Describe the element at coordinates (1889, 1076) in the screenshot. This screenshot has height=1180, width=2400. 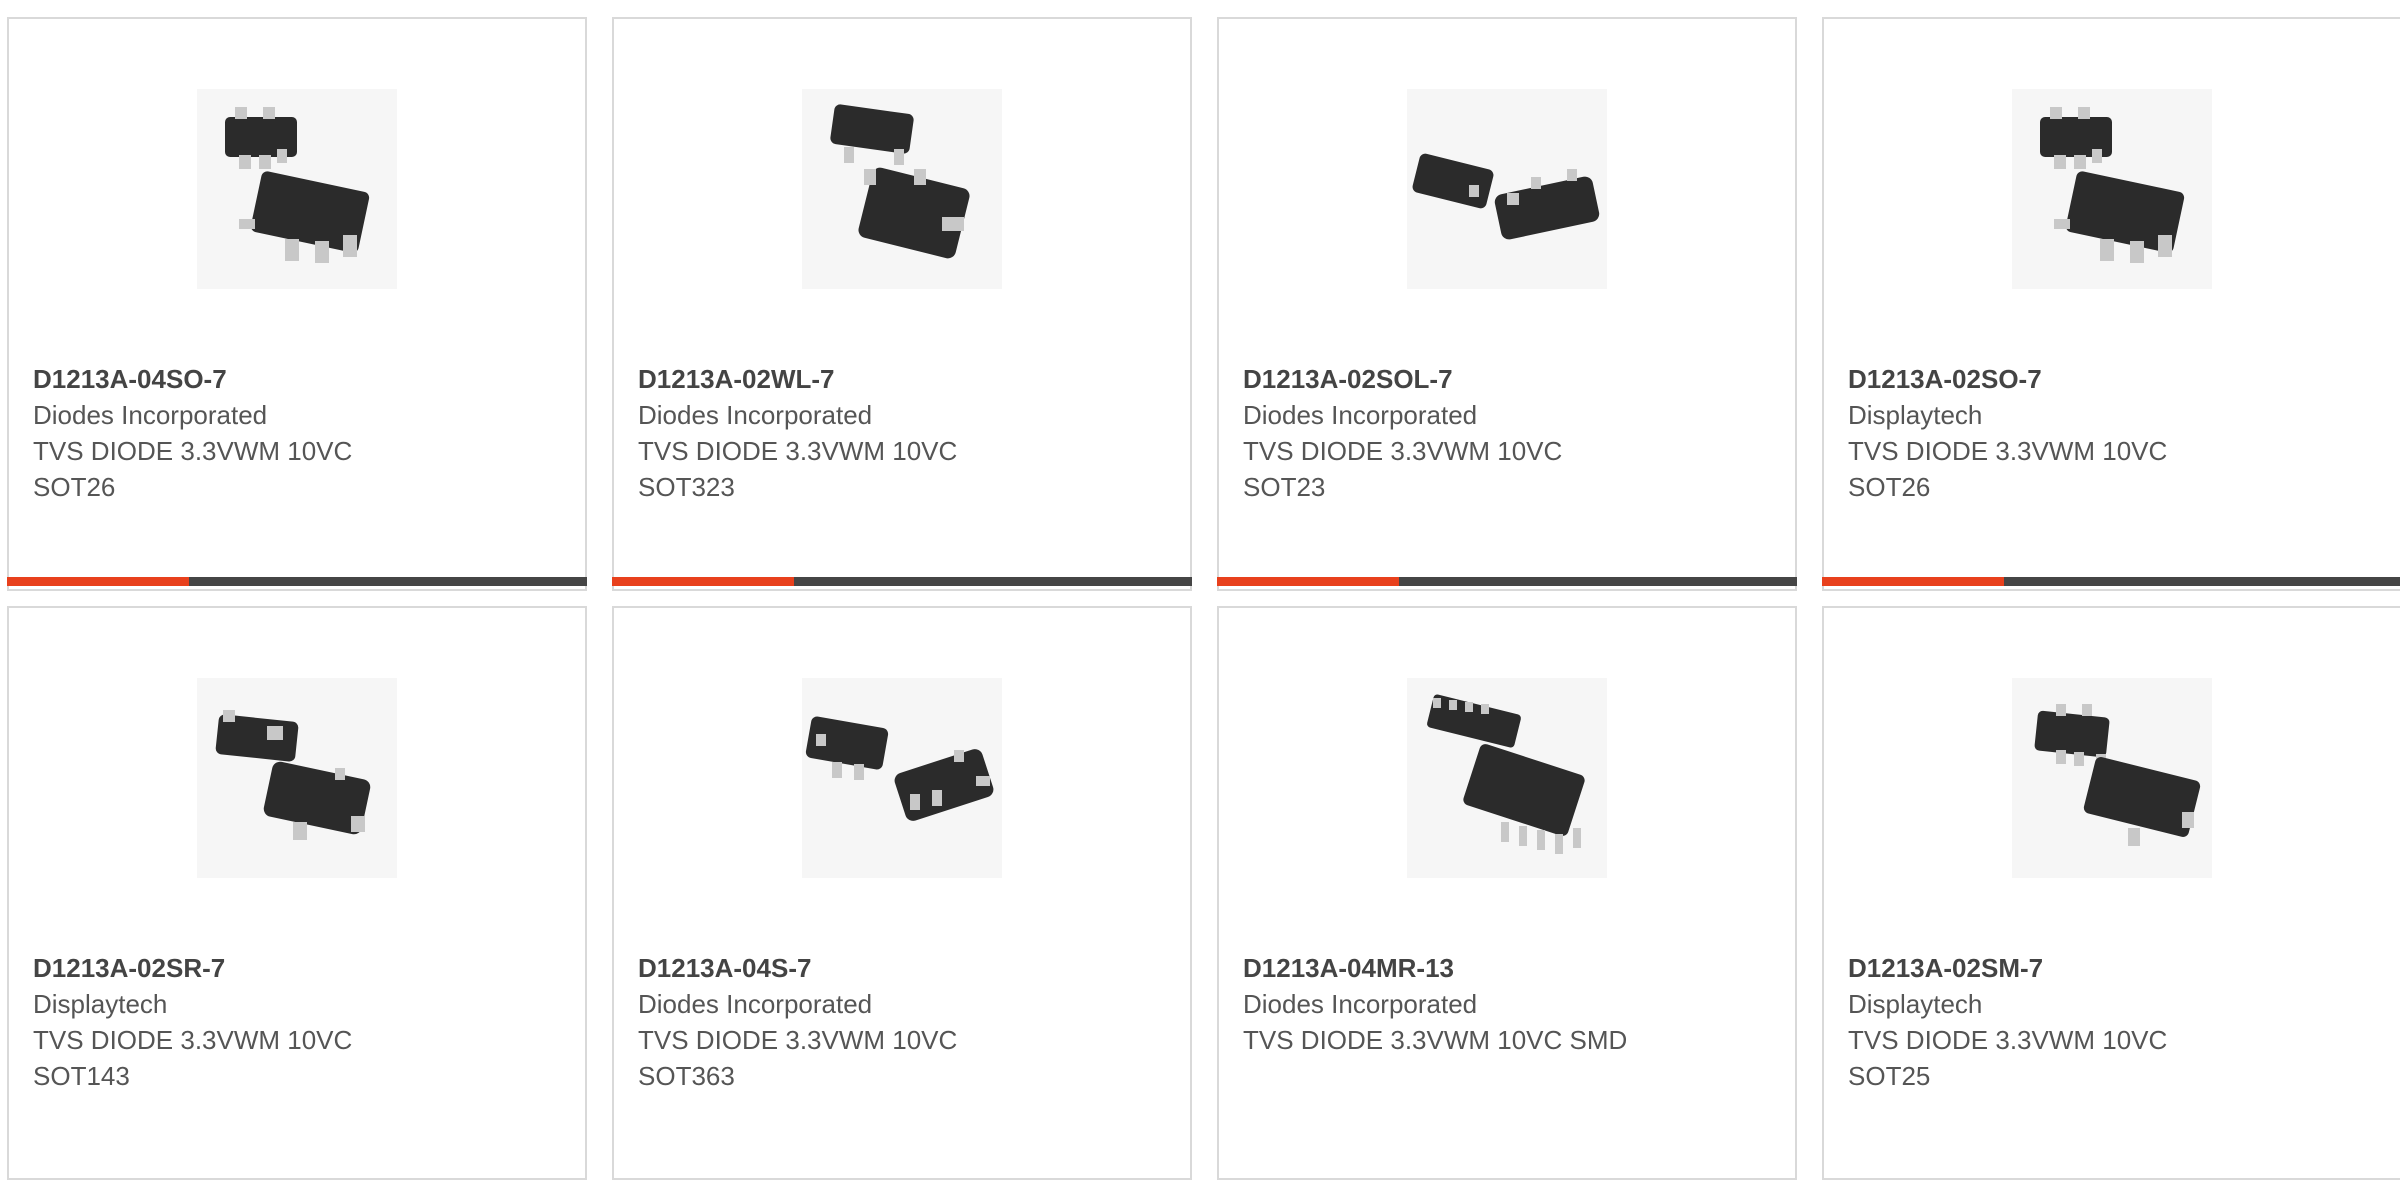
I see `package-label: SOT25` at that location.